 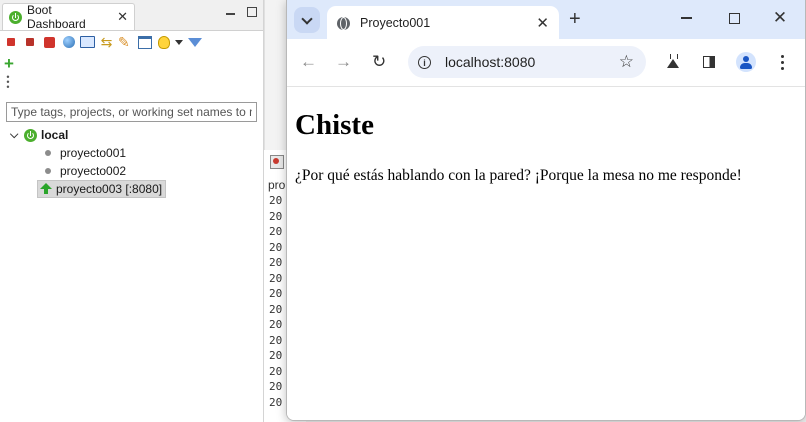 What do you see at coordinates (575, 19) in the screenshot?
I see `new-tab-button: +` at bounding box center [575, 19].